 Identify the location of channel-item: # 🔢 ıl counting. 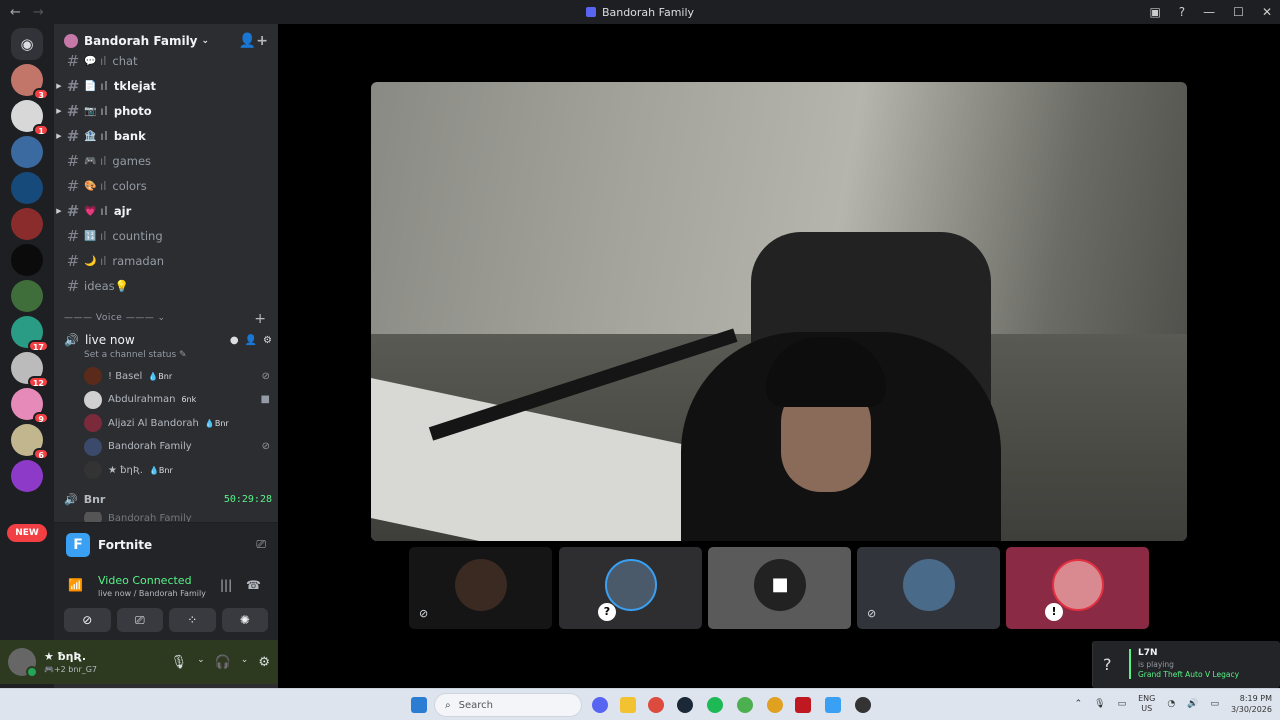
(166, 236).